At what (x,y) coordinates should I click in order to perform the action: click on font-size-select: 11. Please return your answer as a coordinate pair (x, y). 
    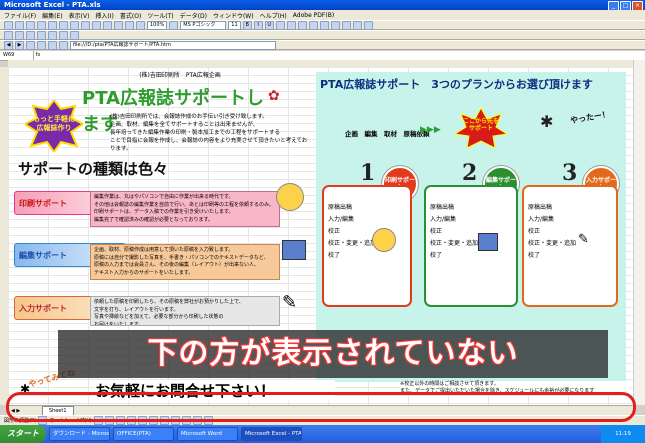
    Looking at the image, I should click on (234, 25).